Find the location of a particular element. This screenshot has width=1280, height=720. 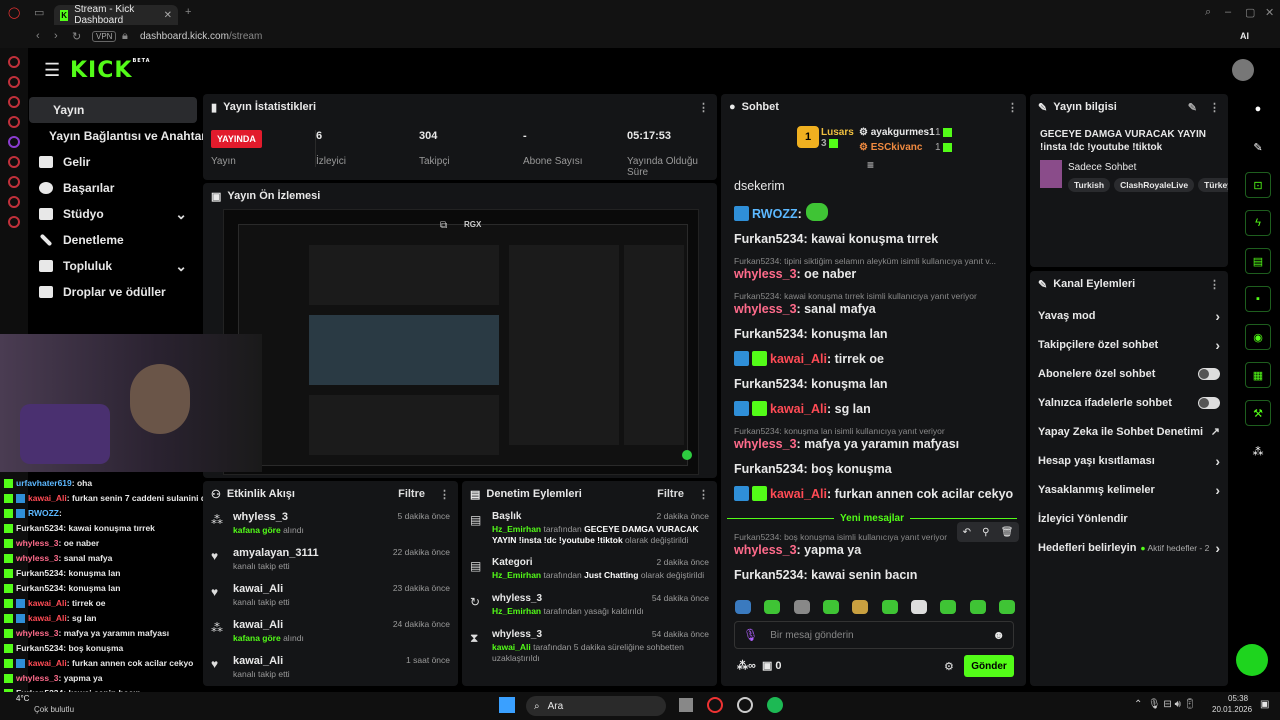

layout-icon: ▦ is located at coordinates (1258, 375).